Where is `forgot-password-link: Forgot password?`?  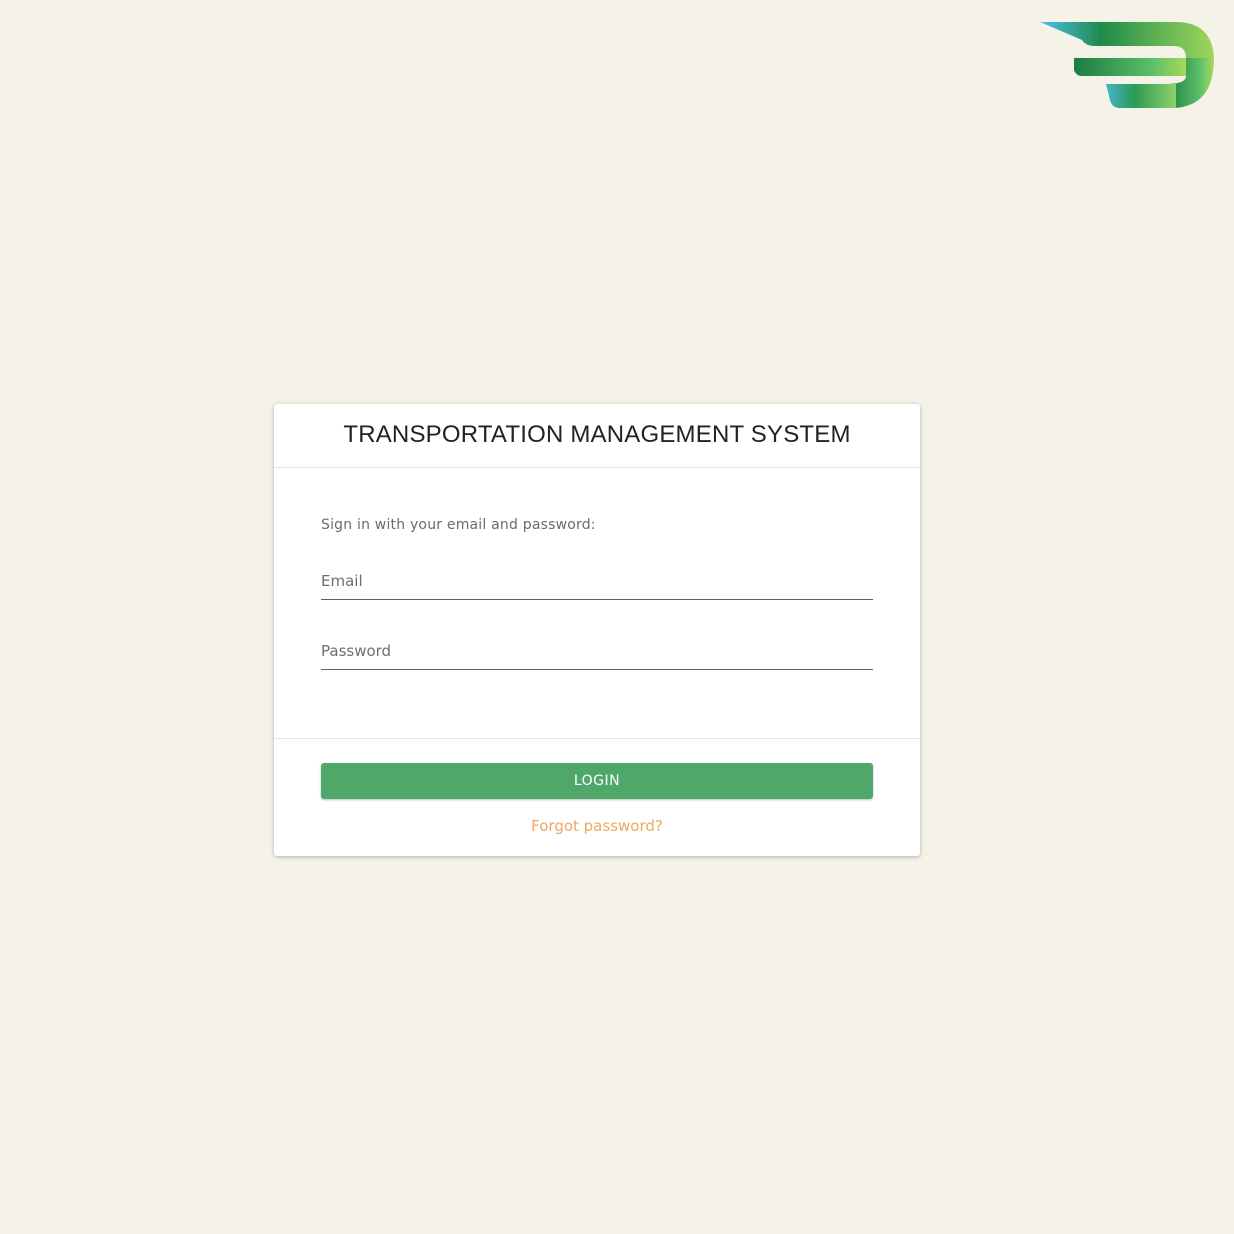
forgot-password-link: Forgot password? is located at coordinates (597, 826).